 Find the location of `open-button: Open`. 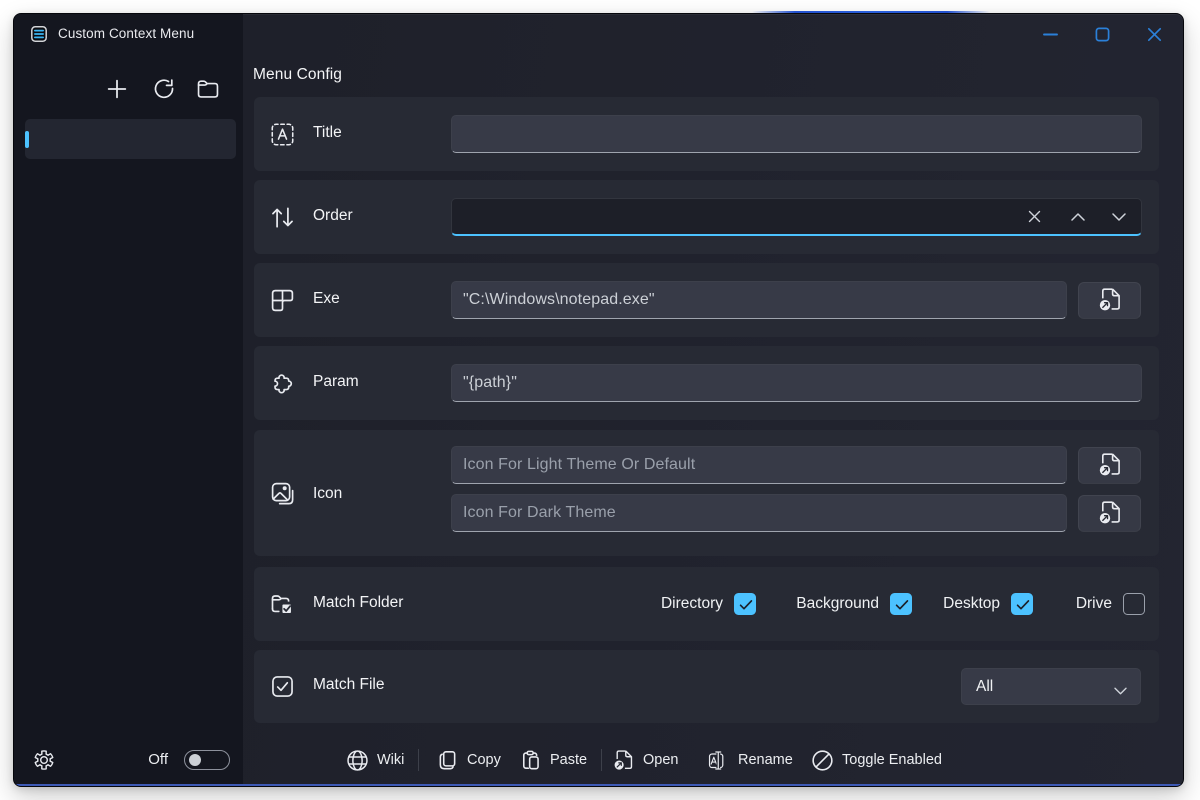

open-button: Open is located at coordinates (645, 760).